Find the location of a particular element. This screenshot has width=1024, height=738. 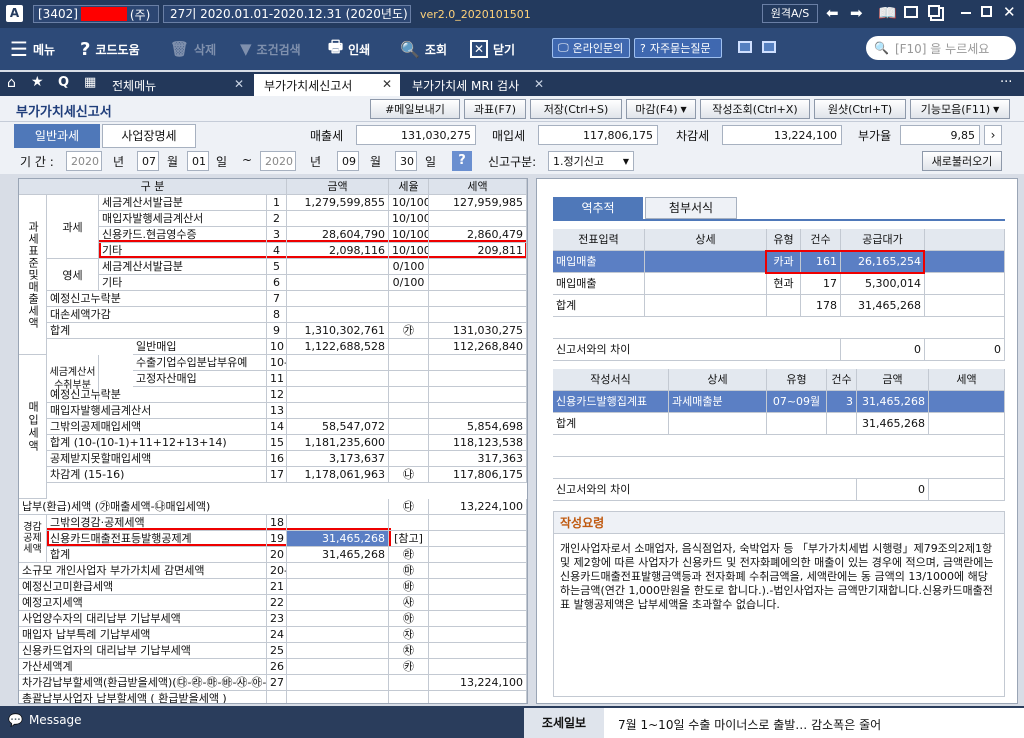

feature-collection-button: 기능모음(F11) ▼ is located at coordinates (960, 109).